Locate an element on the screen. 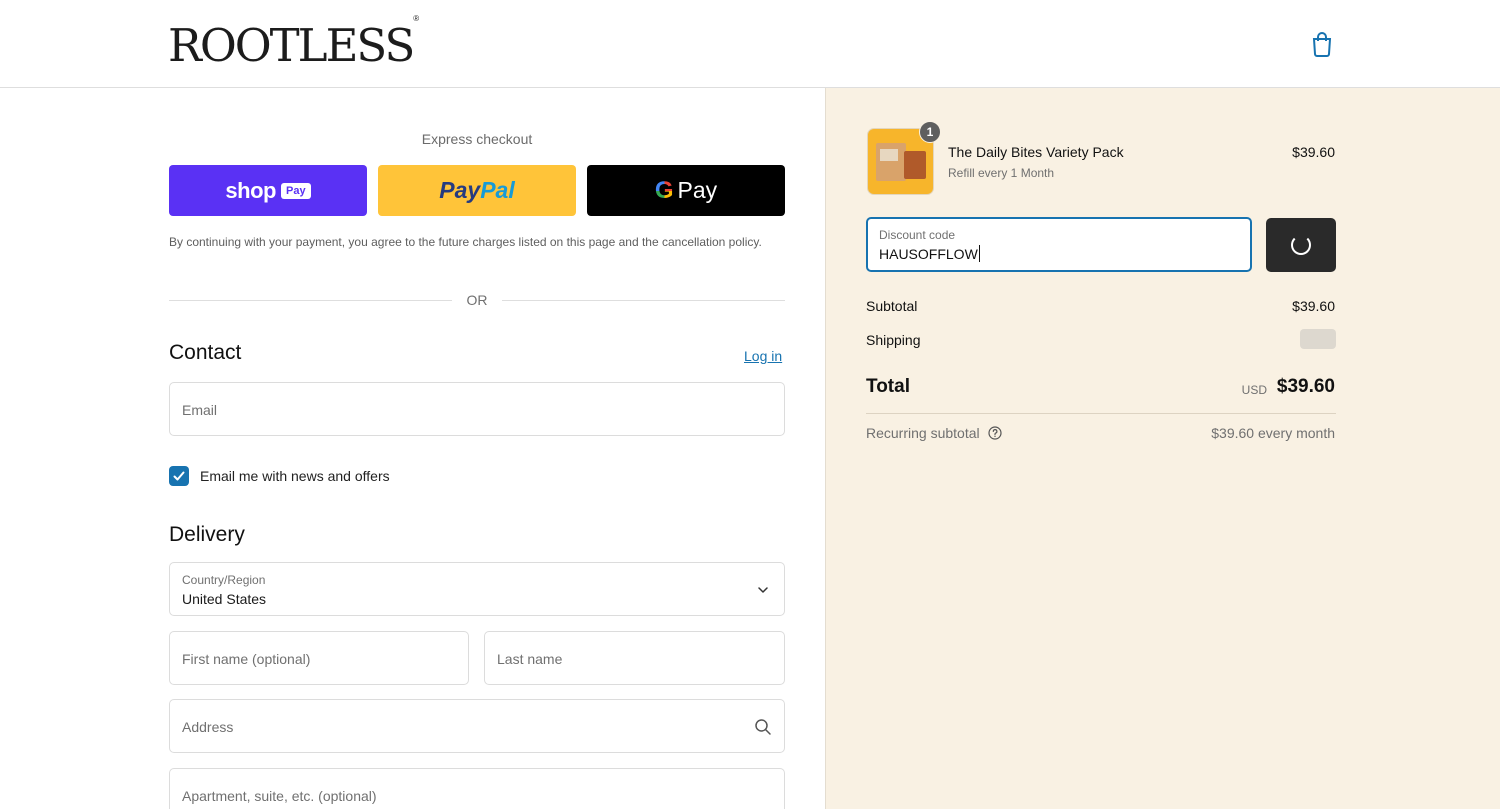 The height and width of the screenshot is (809, 1500). info-icon is located at coordinates (995, 433).